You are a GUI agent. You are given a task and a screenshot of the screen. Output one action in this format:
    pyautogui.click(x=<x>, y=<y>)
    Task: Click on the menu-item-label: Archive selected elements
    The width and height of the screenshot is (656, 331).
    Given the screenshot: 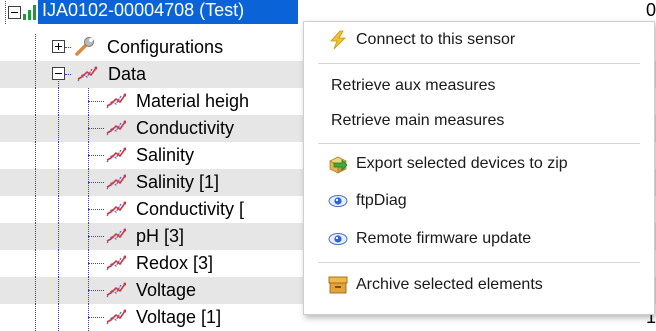 What is the action you would take?
    pyautogui.click(x=449, y=284)
    